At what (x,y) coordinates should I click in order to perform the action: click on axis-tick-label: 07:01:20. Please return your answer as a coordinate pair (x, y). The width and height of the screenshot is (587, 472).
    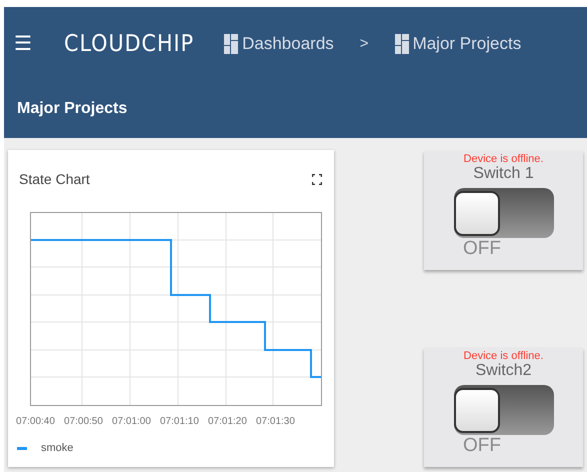
    Looking at the image, I should click on (228, 422).